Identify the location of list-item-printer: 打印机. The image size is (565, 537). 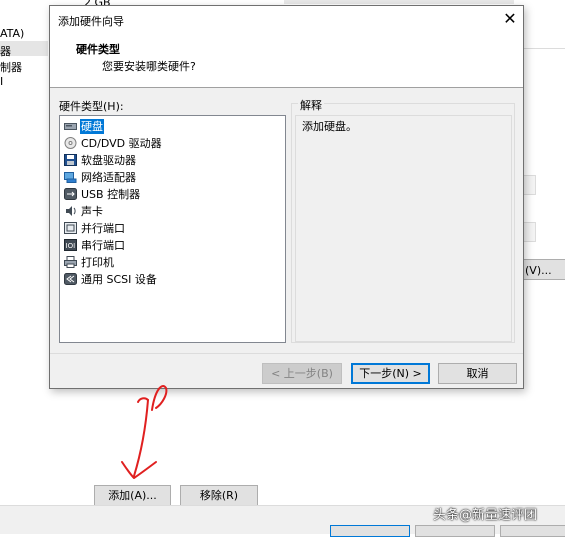
(89, 262).